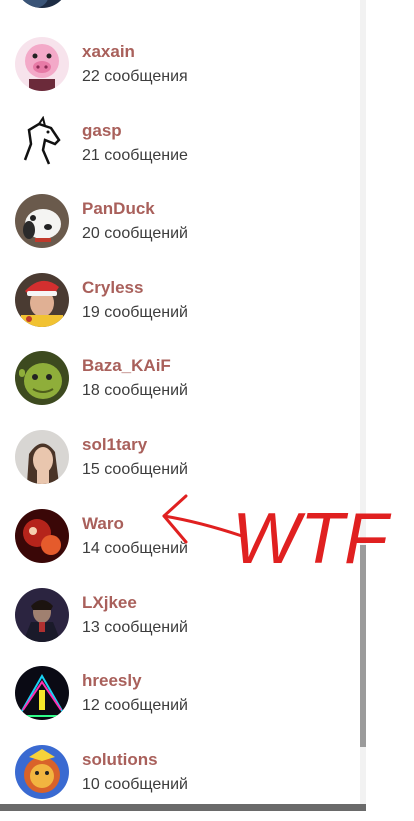 The height and width of the screenshot is (821, 414). What do you see at coordinates (135, 469) in the screenshot?
I see `message-count: 15 сообщений` at bounding box center [135, 469].